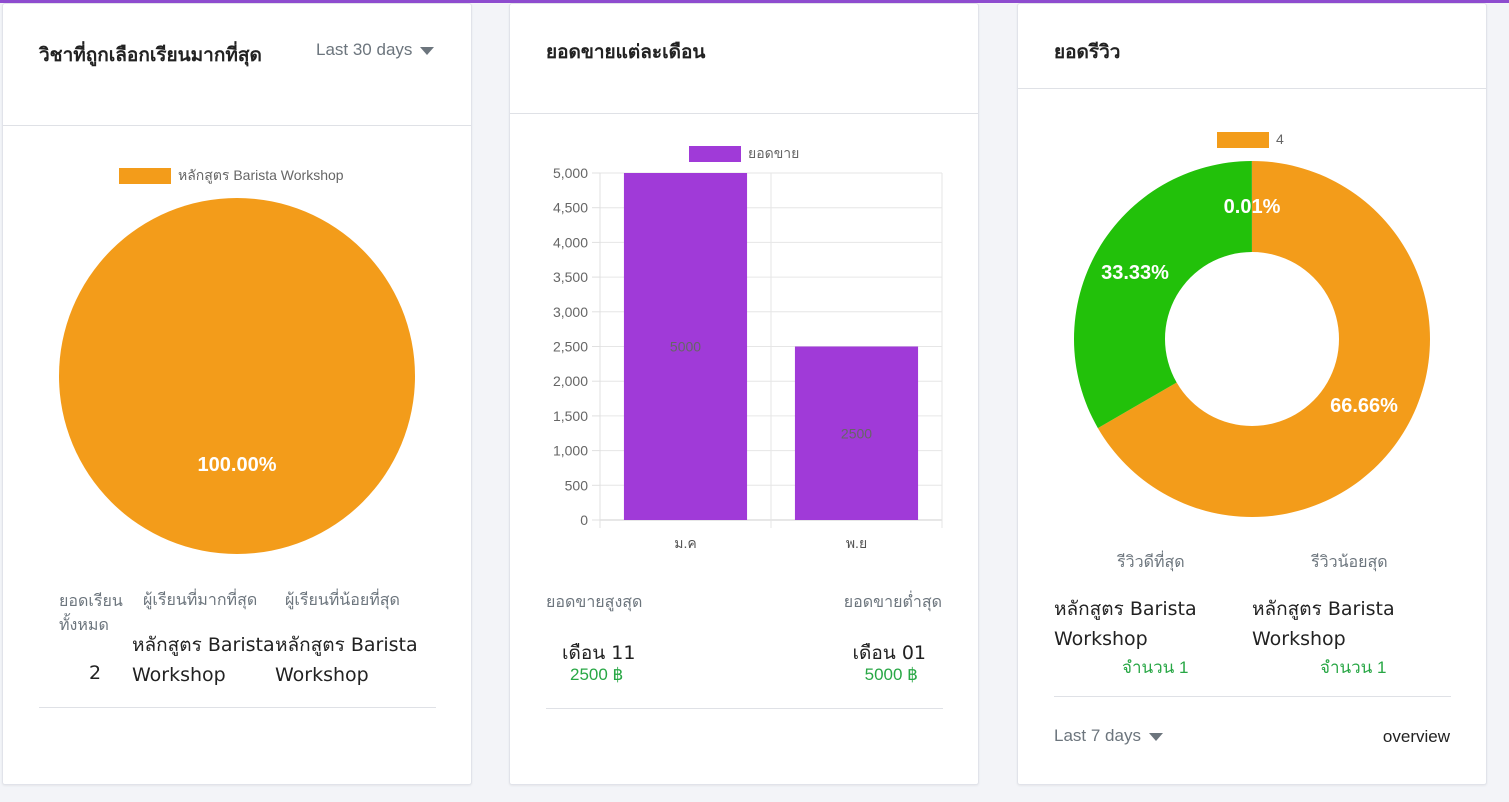 This screenshot has height=802, width=1509. What do you see at coordinates (346, 660) in the screenshot?
I see `least-learners-value: หลักสูตร Barista Workshop` at bounding box center [346, 660].